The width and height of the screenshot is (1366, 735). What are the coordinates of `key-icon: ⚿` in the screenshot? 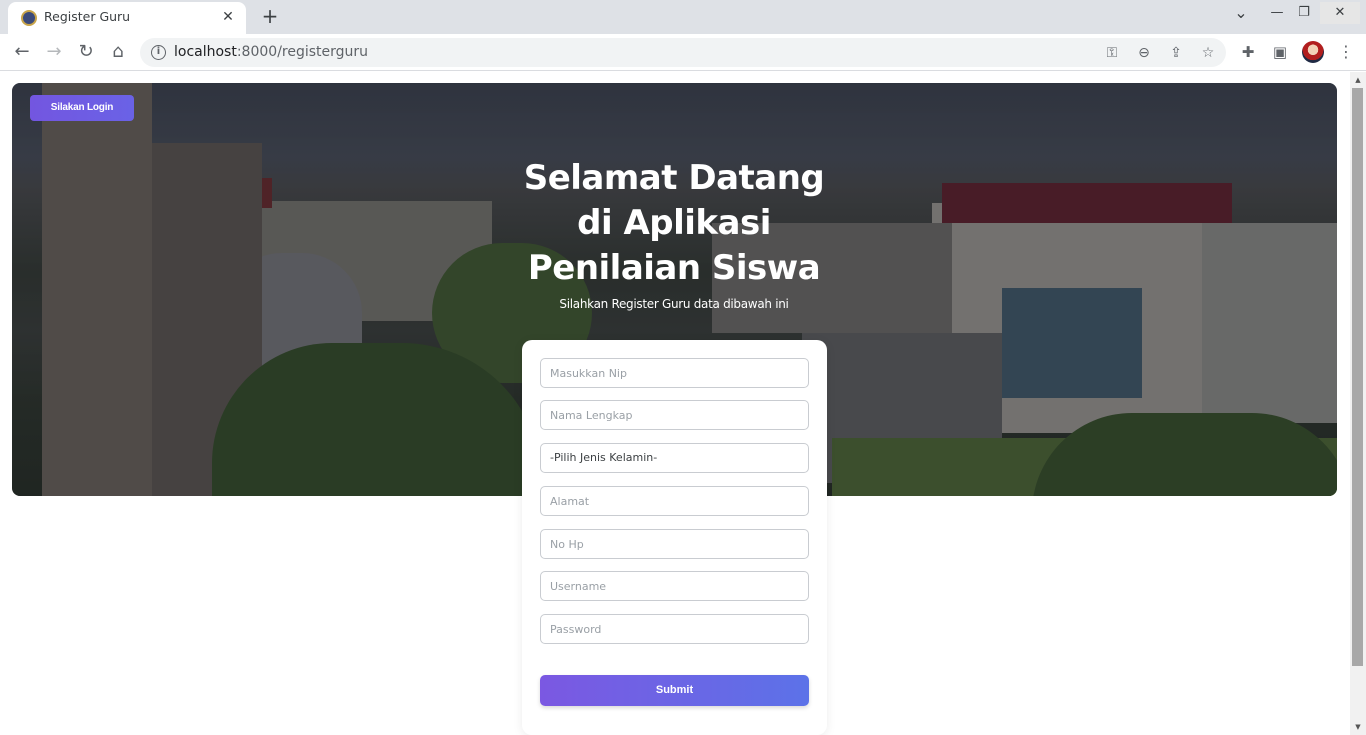 It's located at (1112, 53).